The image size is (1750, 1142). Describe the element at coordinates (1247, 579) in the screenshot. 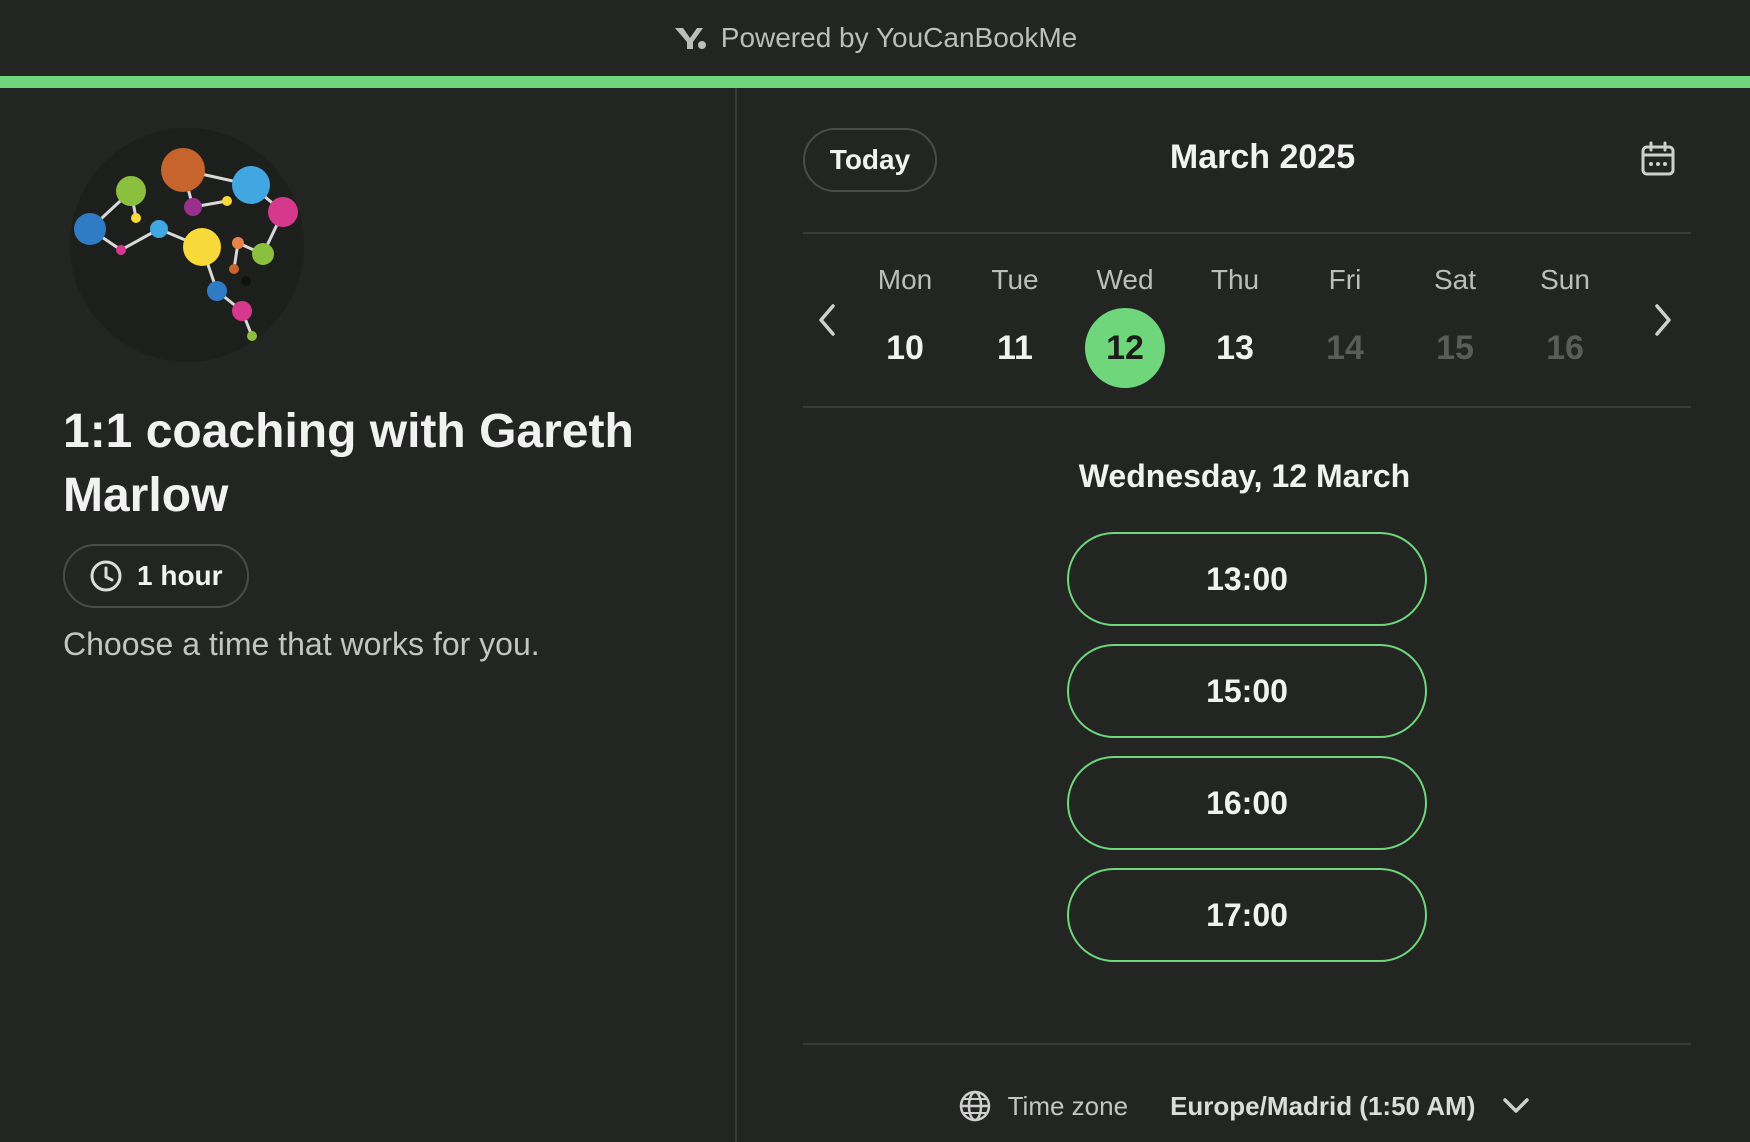

I see `time-slot-button: 13:00` at that location.